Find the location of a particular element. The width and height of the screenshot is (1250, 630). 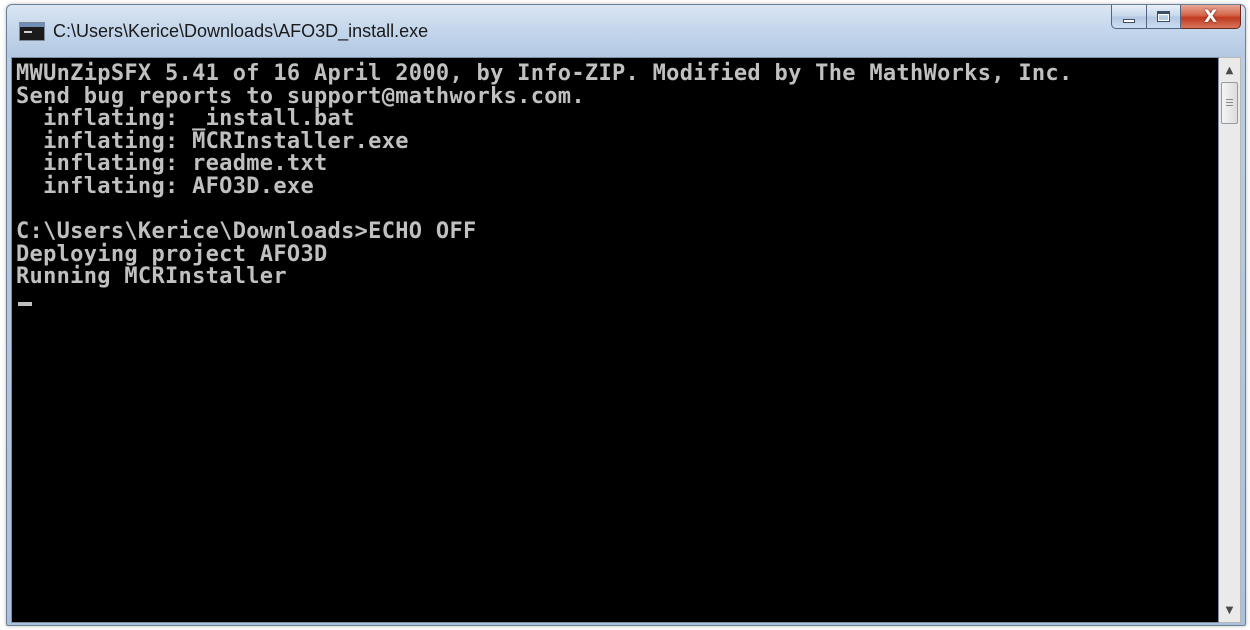

close-icon: X is located at coordinates (1210, 16).